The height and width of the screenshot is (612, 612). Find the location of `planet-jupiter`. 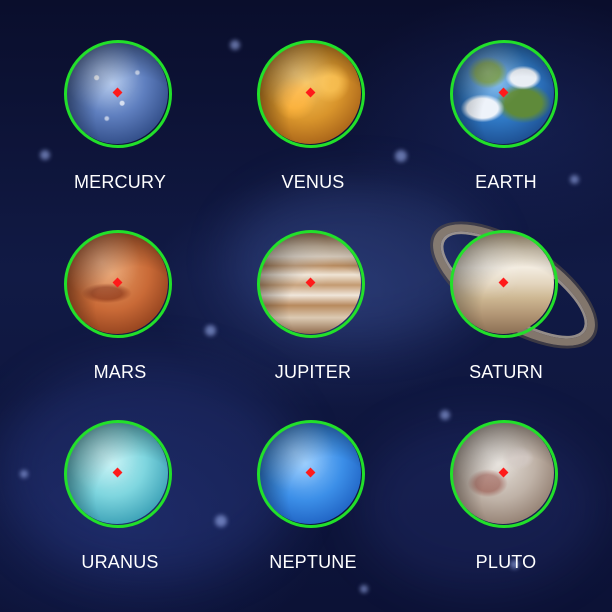

planet-jupiter is located at coordinates (312, 285).